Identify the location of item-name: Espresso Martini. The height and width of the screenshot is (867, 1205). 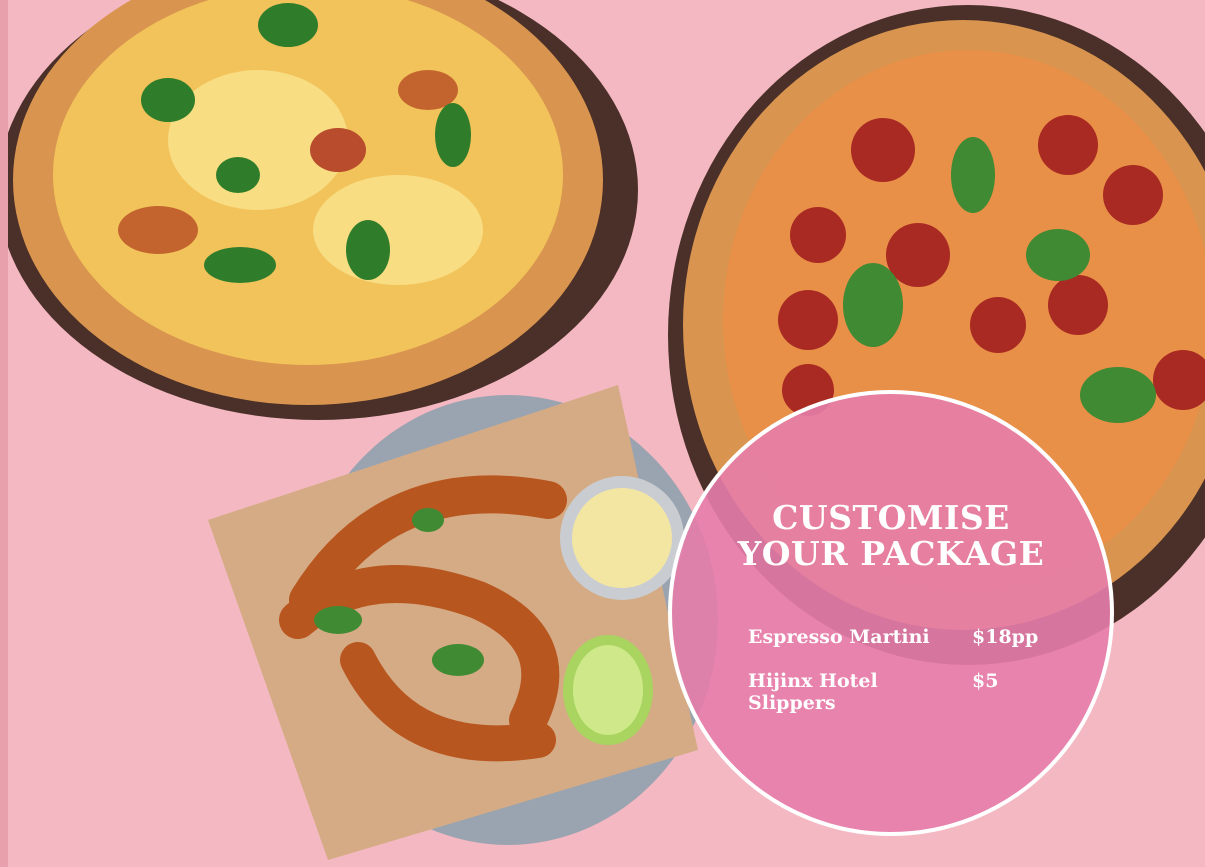
(839, 637).